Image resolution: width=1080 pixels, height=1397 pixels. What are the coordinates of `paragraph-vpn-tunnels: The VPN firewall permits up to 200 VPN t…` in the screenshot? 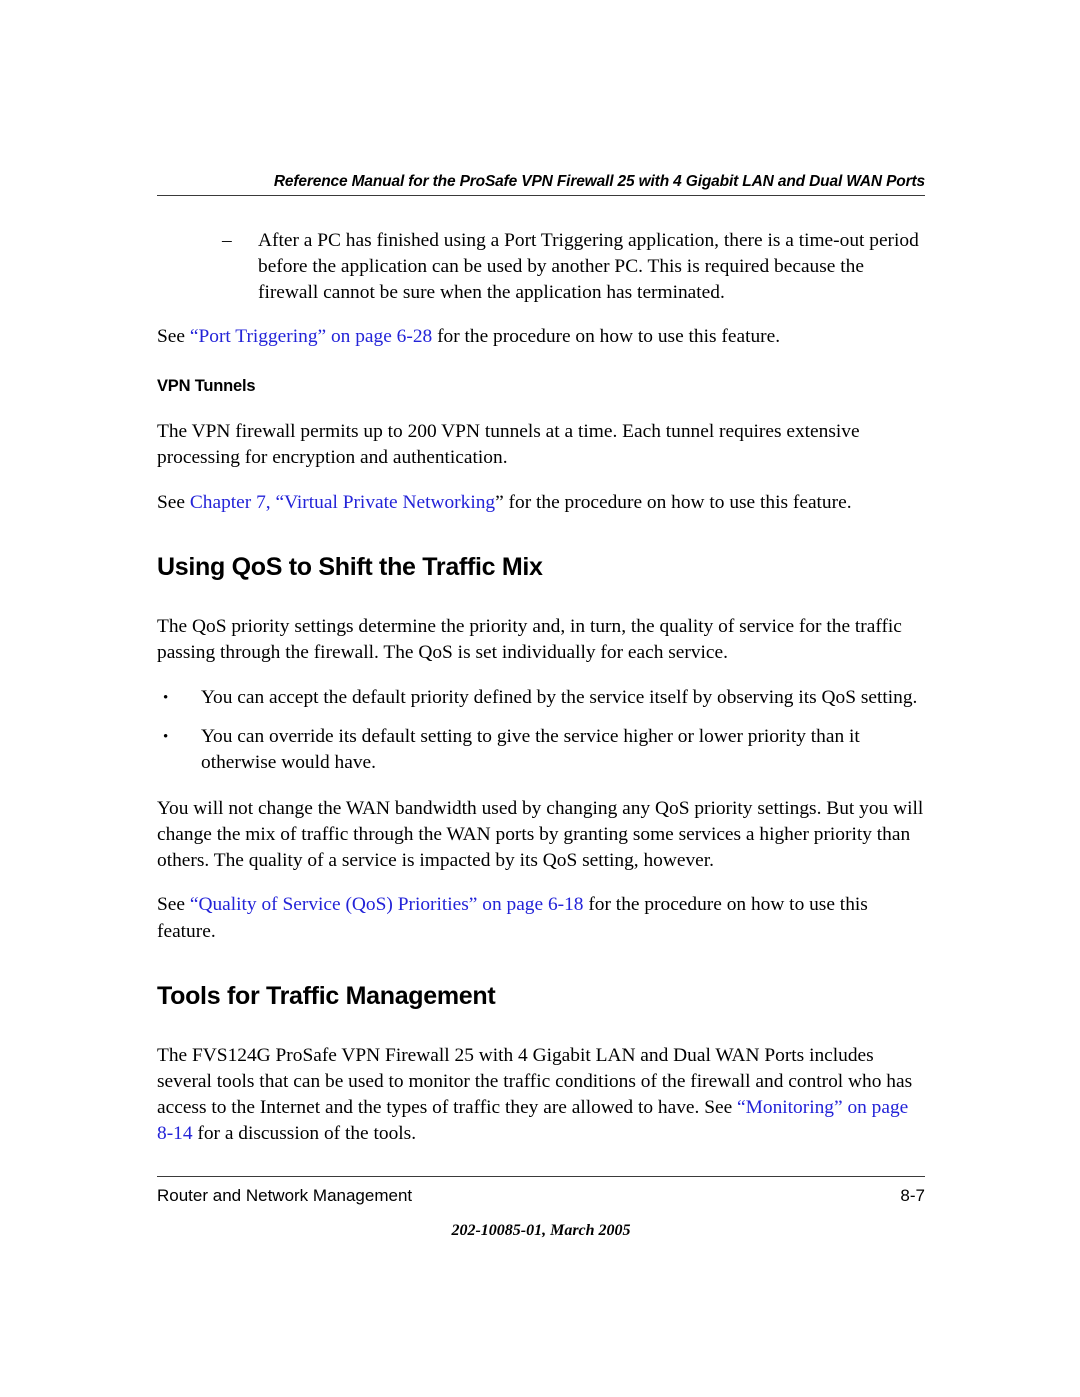 It's located at (508, 445).